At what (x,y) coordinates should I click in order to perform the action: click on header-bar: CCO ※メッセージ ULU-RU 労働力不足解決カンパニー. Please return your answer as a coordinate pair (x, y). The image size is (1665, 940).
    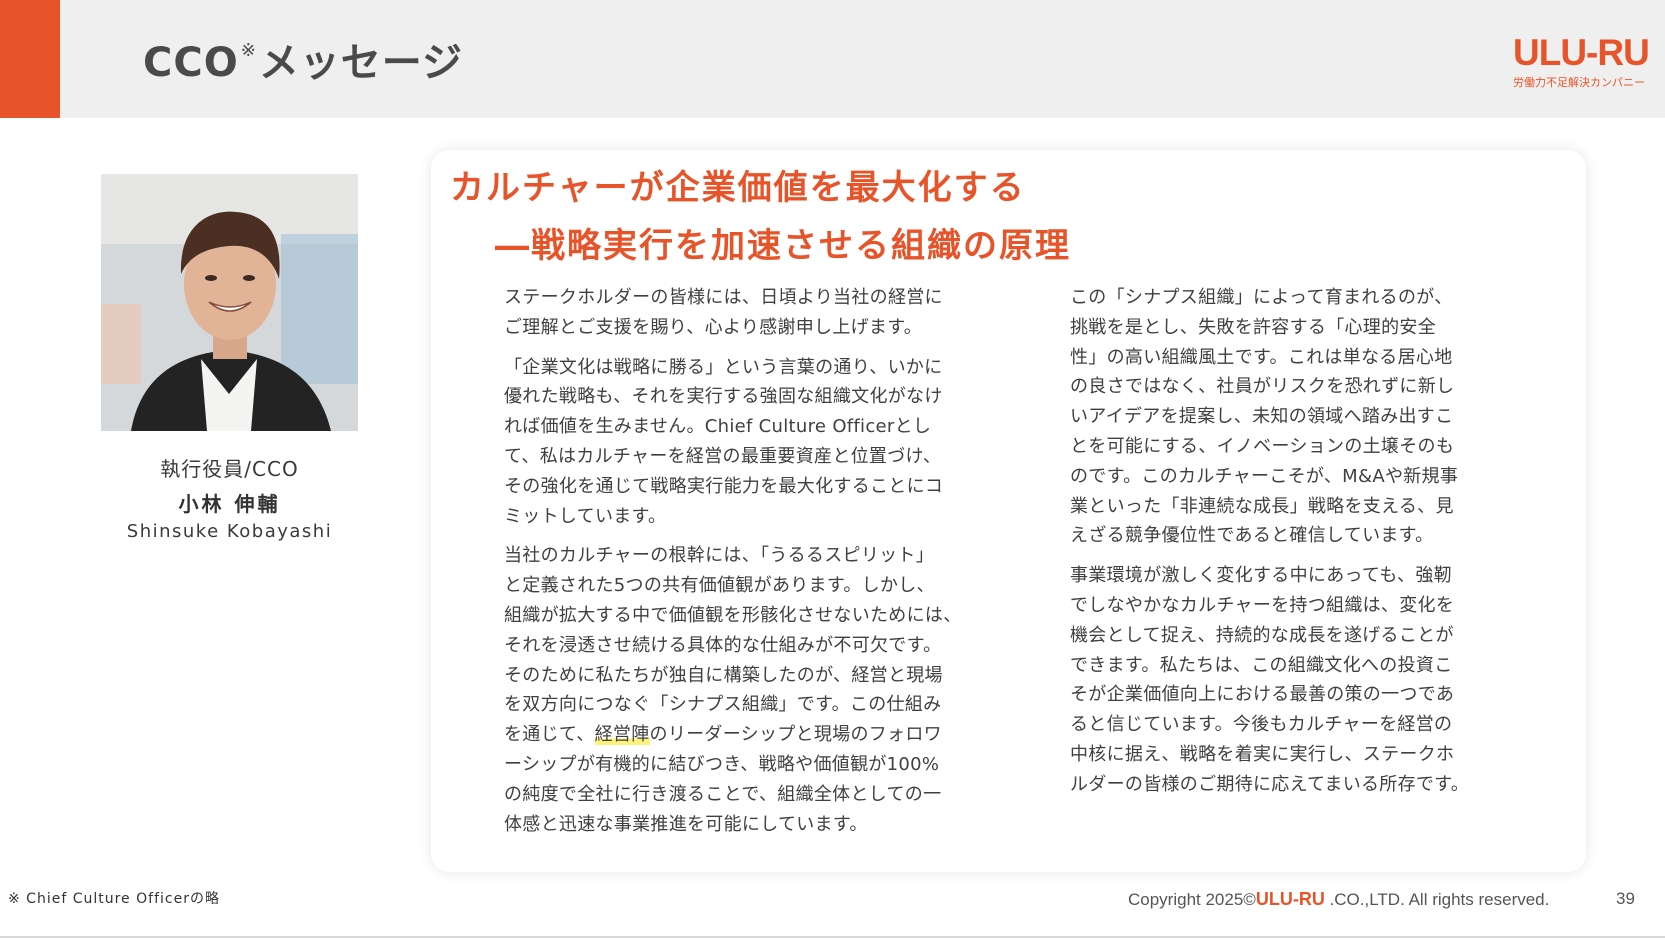
    Looking at the image, I should click on (832, 59).